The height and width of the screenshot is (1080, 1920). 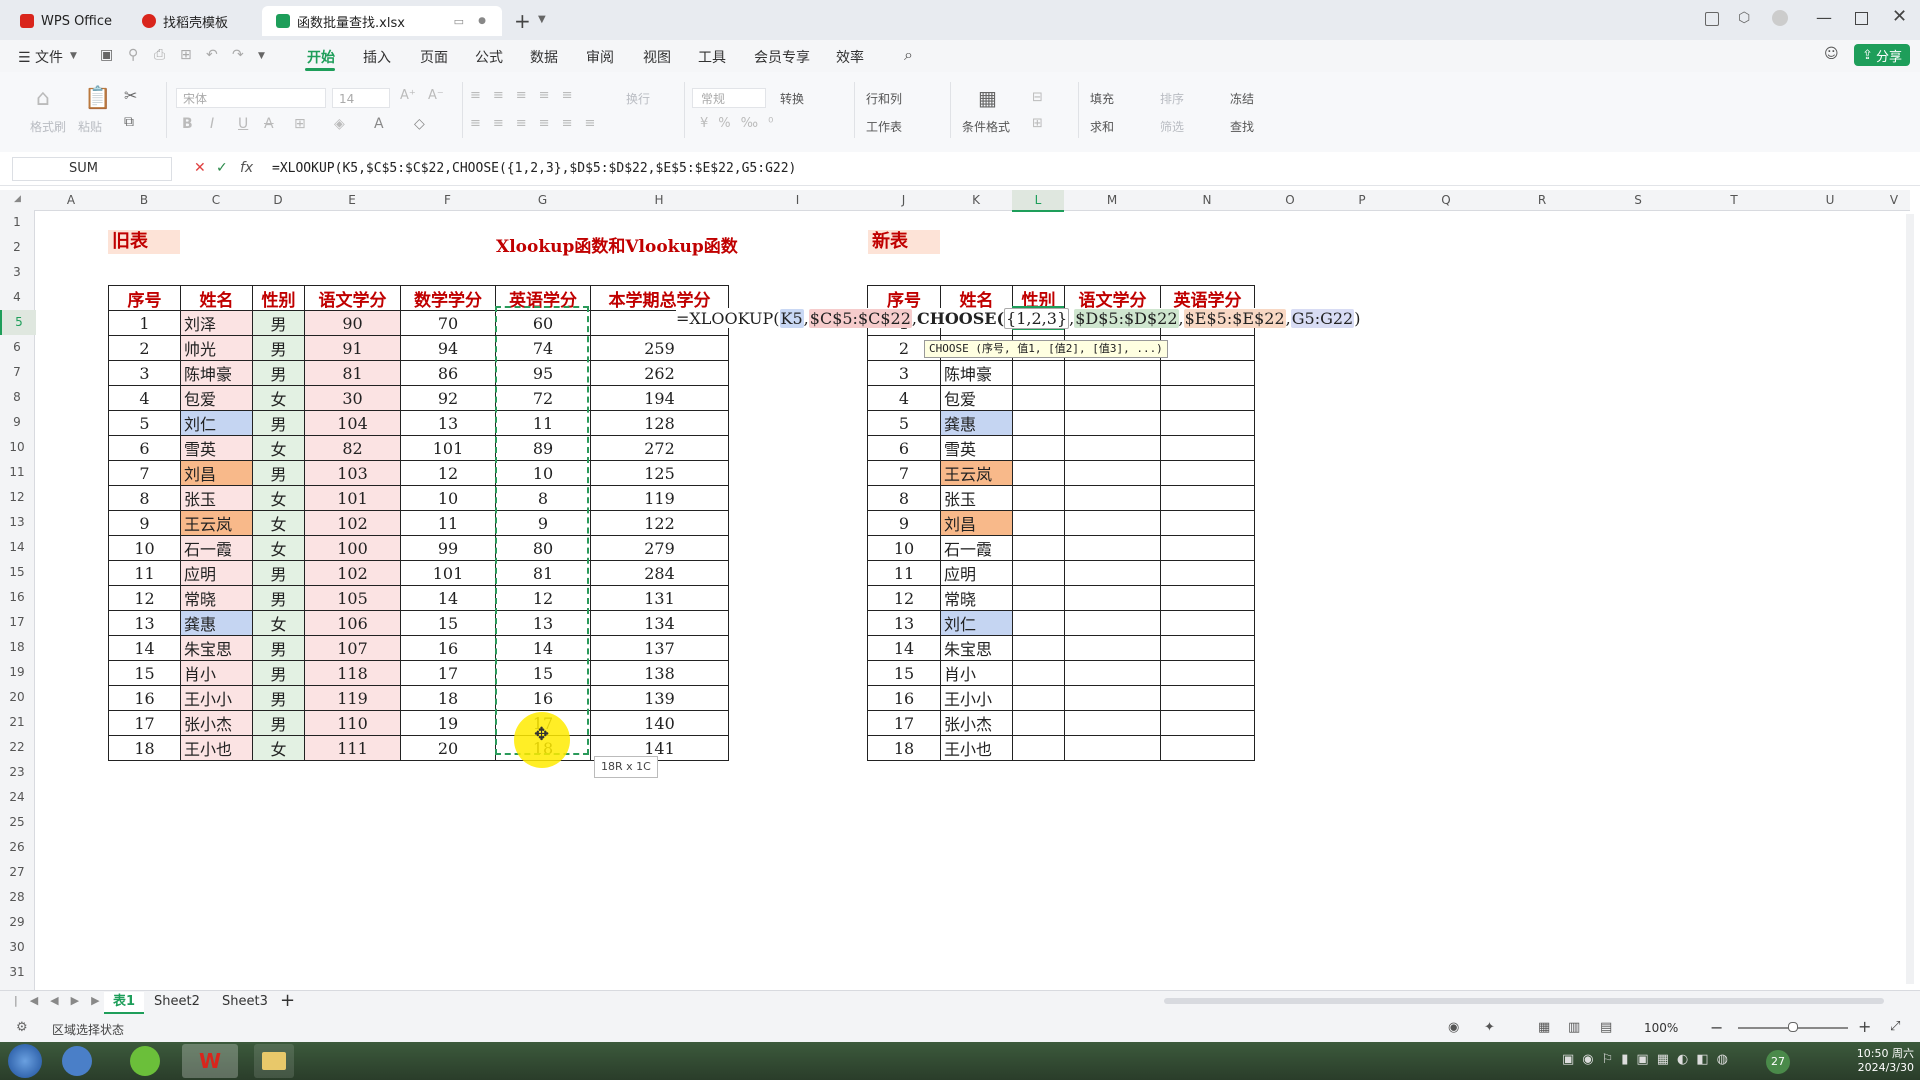 I want to click on avatar, so click(x=1780, y=18).